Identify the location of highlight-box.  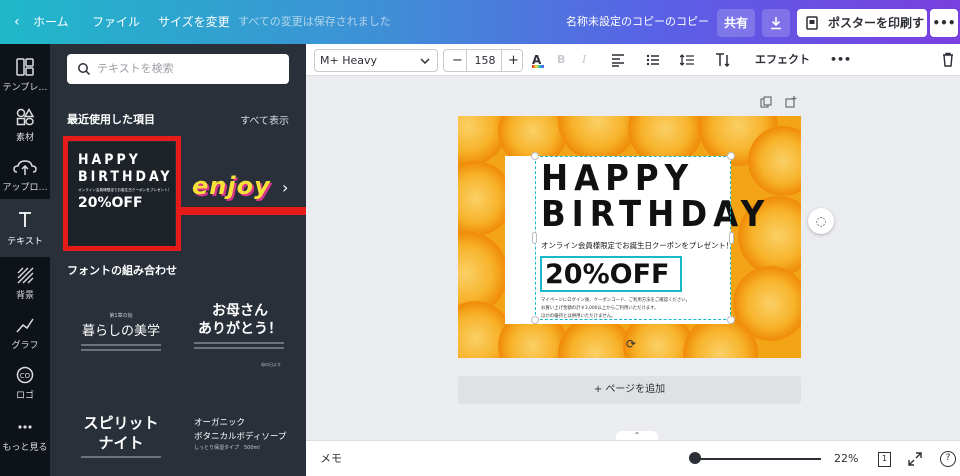
(122, 193).